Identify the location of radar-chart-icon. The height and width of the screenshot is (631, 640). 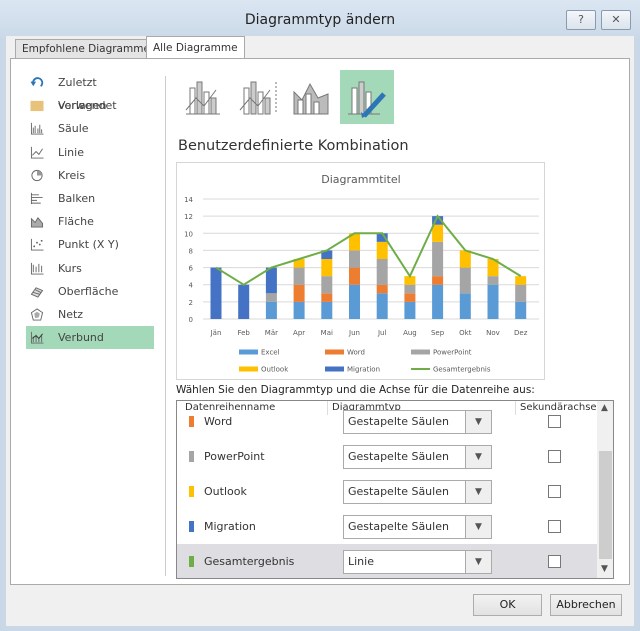
(37, 314).